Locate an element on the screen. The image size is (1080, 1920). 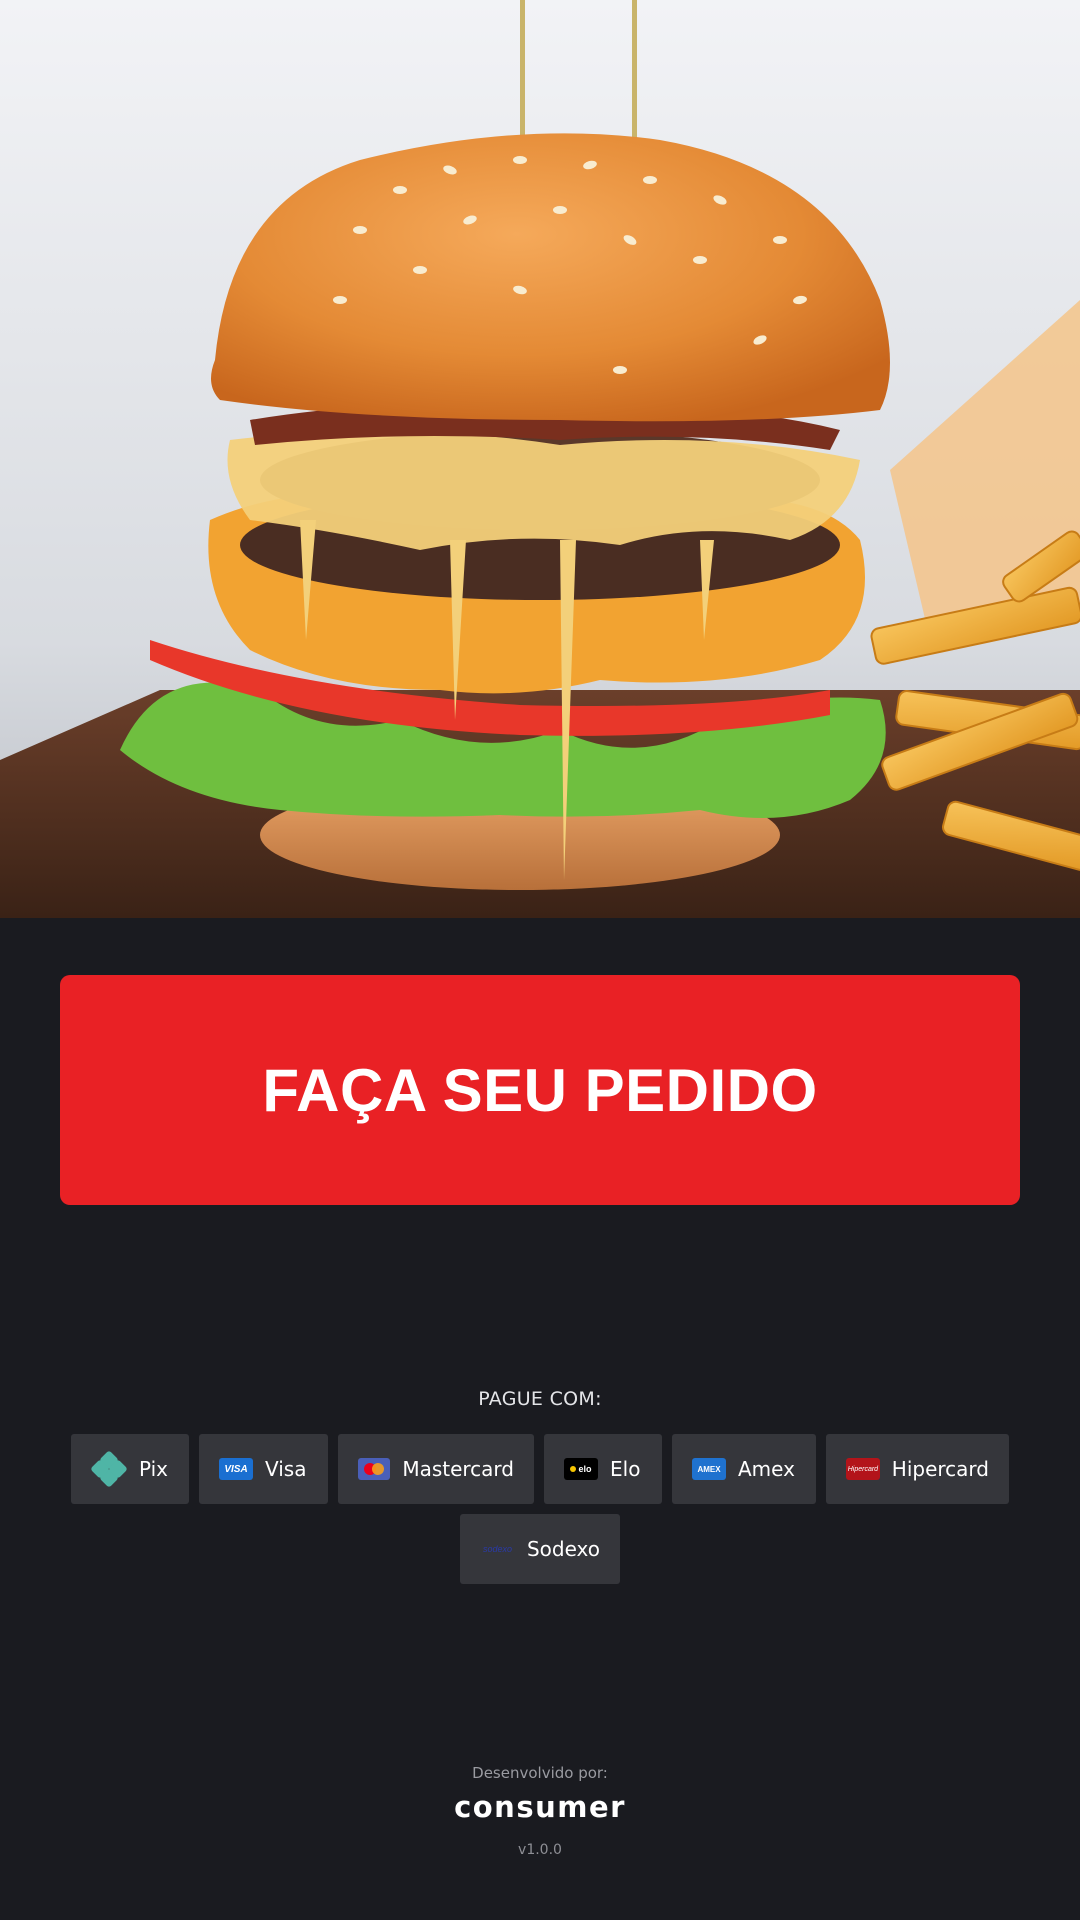
sodexo-icon: sodexo is located at coordinates (497, 1549).